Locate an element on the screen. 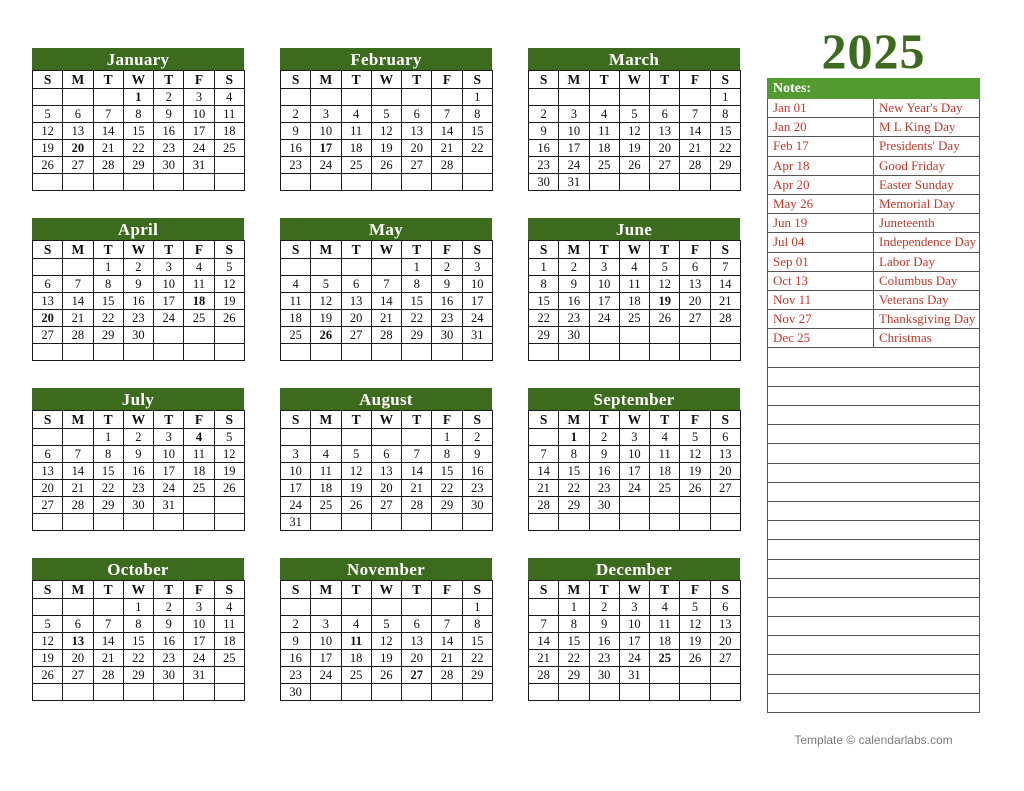 This screenshot has height=791, width=1024. day-cell-17: 17 is located at coordinates (199, 131).